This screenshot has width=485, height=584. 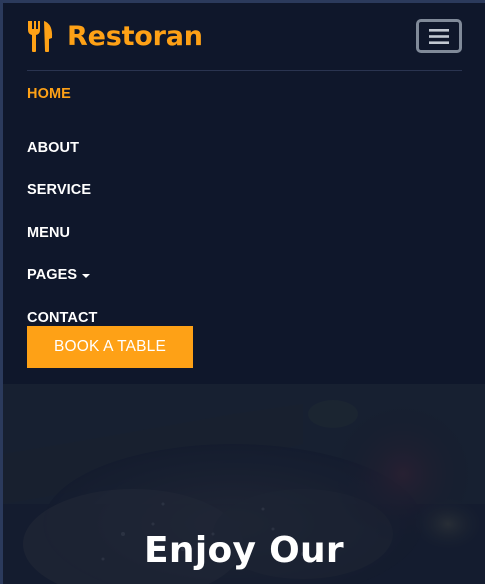 I want to click on book-a-table-button: Book A Table, so click(x=110, y=347).